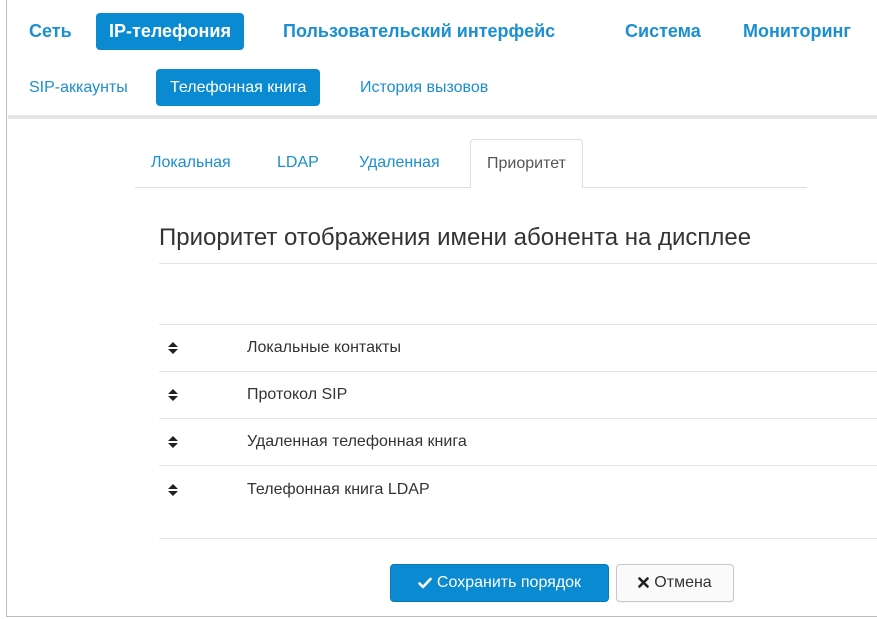 This screenshot has width=877, height=619. What do you see at coordinates (170, 31) in the screenshot?
I see `nav-ip-telephony: IP-телефония` at bounding box center [170, 31].